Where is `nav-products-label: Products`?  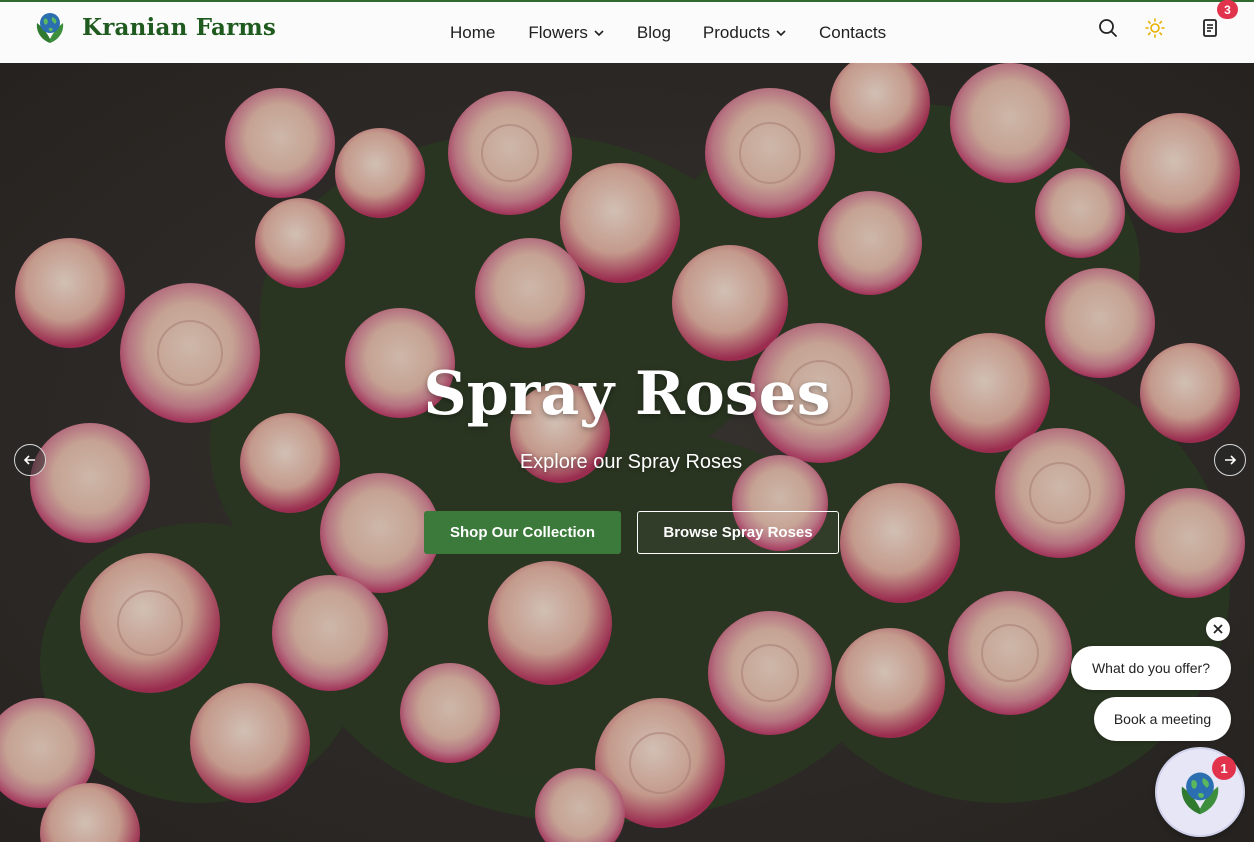 nav-products-label: Products is located at coordinates (736, 32).